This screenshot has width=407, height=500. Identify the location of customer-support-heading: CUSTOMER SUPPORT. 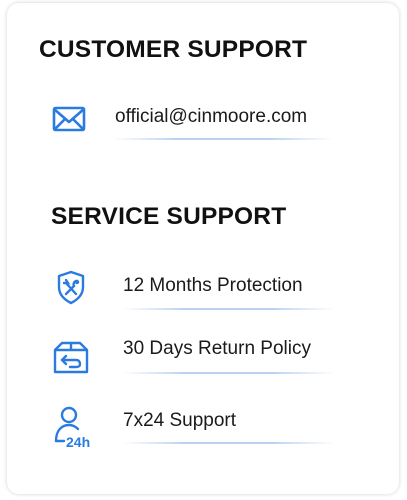
(173, 49).